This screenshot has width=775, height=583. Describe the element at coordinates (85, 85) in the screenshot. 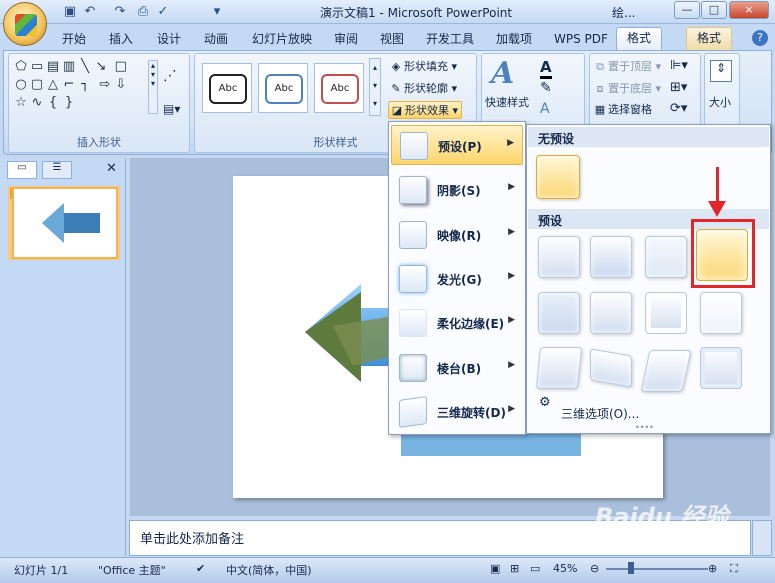

I see `shape-elbow-icon: ┐` at that location.